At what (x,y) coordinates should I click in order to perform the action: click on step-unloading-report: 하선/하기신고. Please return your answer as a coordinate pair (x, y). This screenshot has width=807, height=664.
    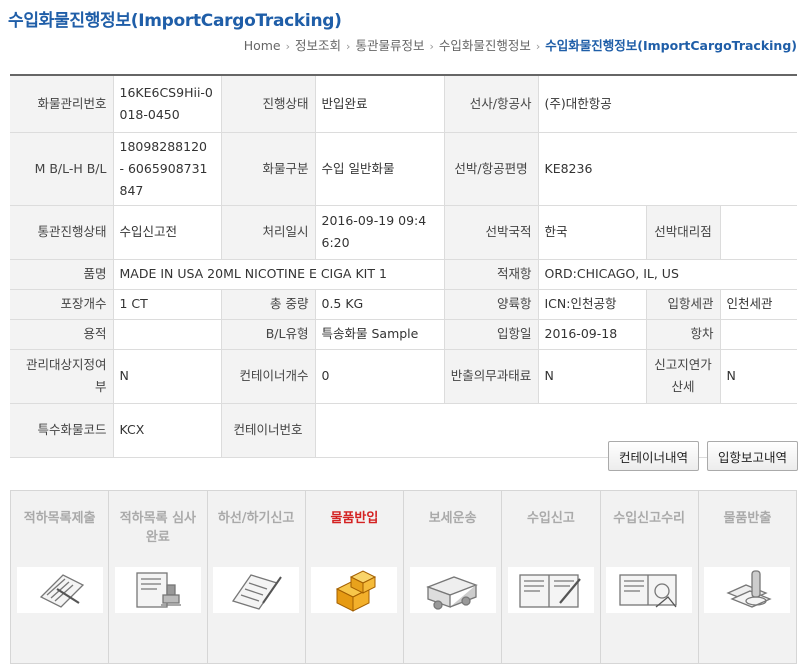
    Looking at the image, I should click on (257, 577).